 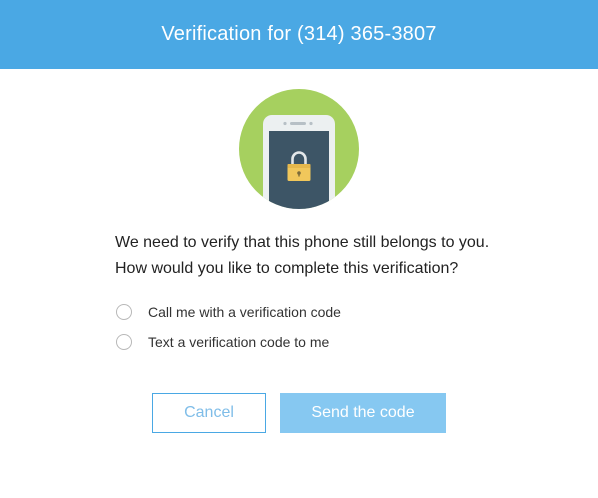 I want to click on call-radio, so click(x=124, y=312).